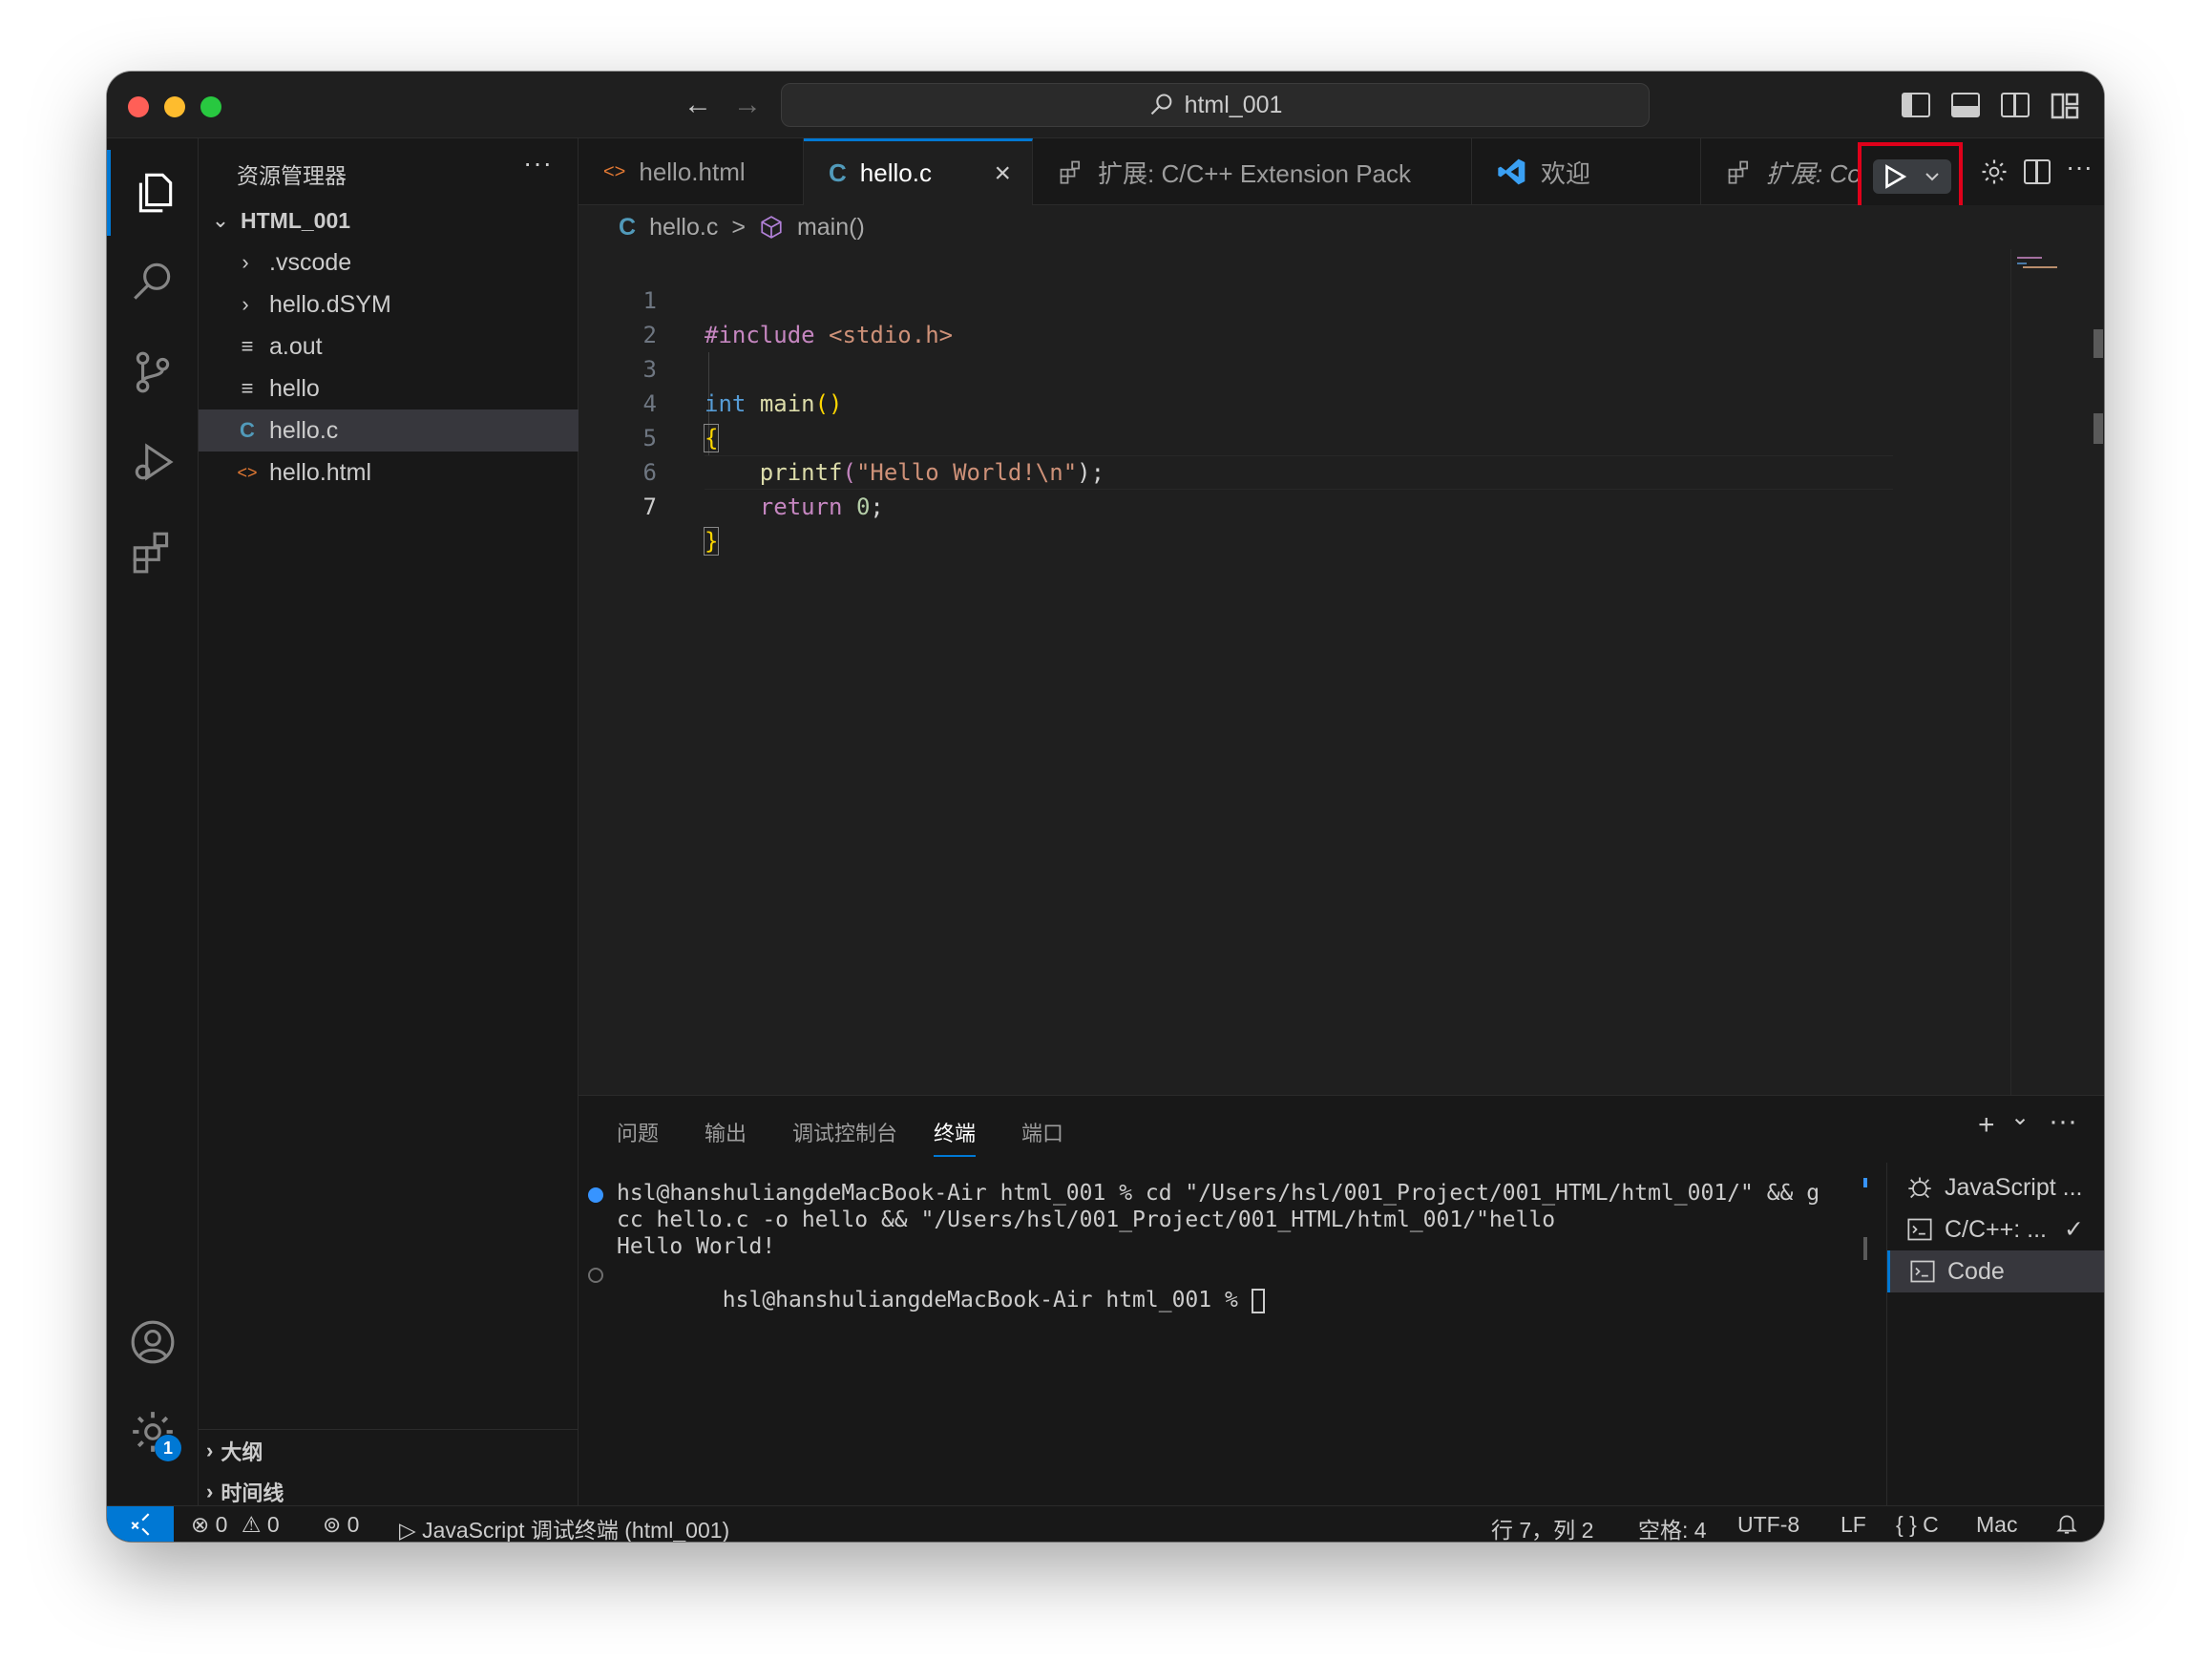 Image resolution: width=2209 pixels, height=1680 pixels. What do you see at coordinates (1247, 367) in the screenshot?
I see `code-line: 3 int main()` at bounding box center [1247, 367].